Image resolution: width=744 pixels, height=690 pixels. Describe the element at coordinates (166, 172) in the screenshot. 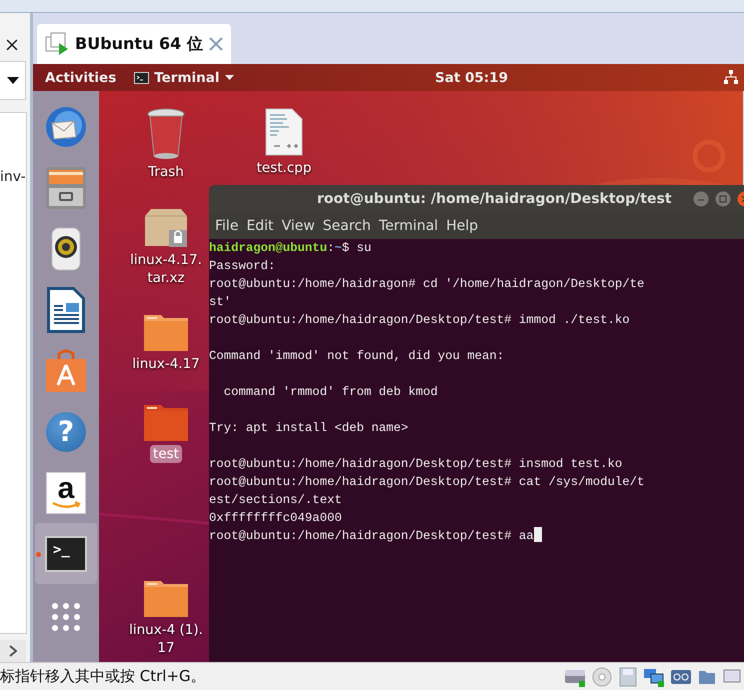

I see `file-label: Trash` at that location.